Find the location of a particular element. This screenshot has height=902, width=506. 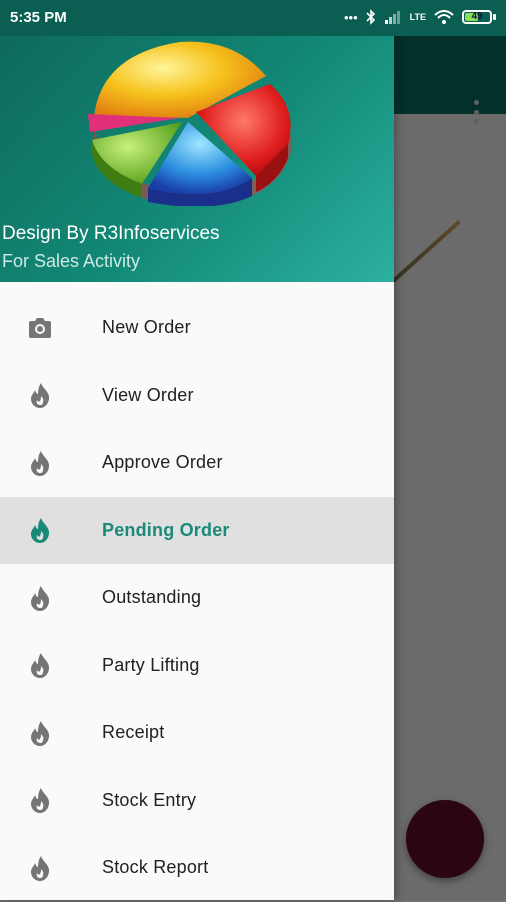

menu-item-label: Receipt is located at coordinates (133, 732).